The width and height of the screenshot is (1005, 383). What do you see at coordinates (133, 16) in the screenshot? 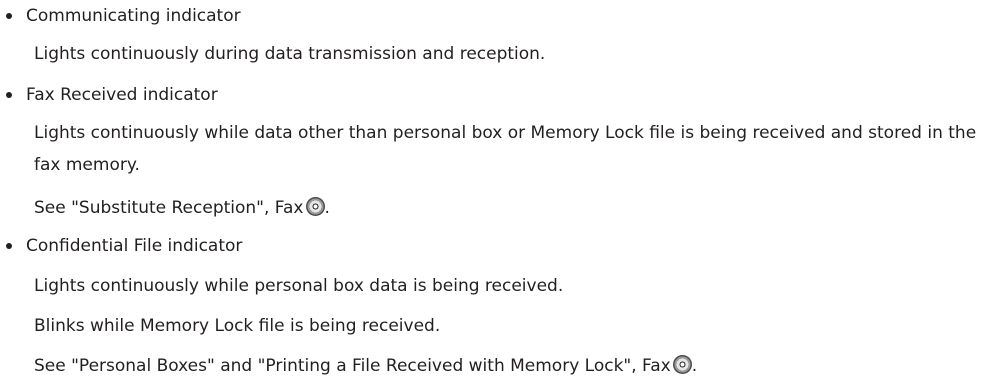
I see `bullet-title: Communicating indicator` at bounding box center [133, 16].